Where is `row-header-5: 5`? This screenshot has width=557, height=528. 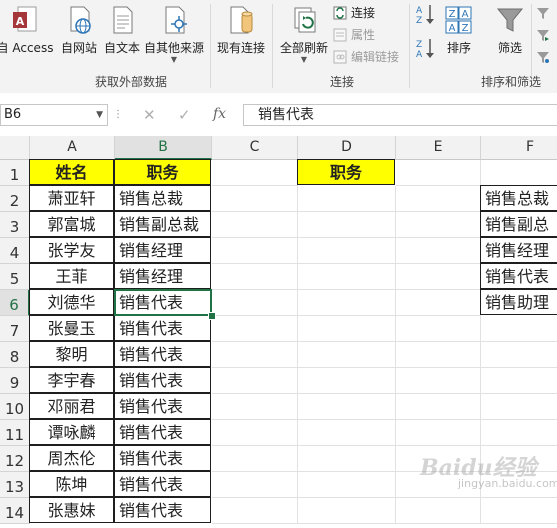
row-header-5: 5 is located at coordinates (15, 277).